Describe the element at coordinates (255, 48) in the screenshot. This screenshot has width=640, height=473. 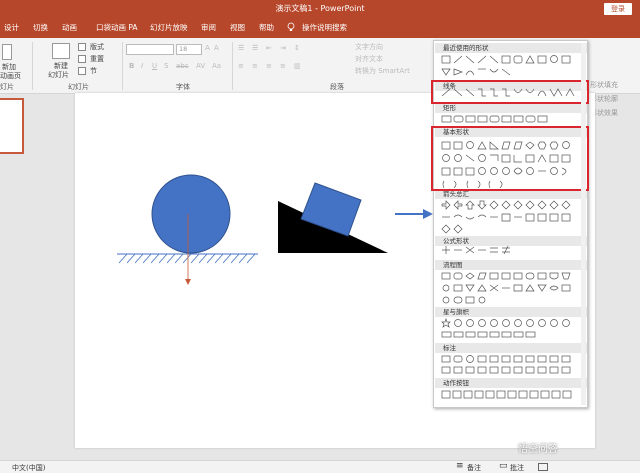
I see `numbering-icon: ☰` at that location.